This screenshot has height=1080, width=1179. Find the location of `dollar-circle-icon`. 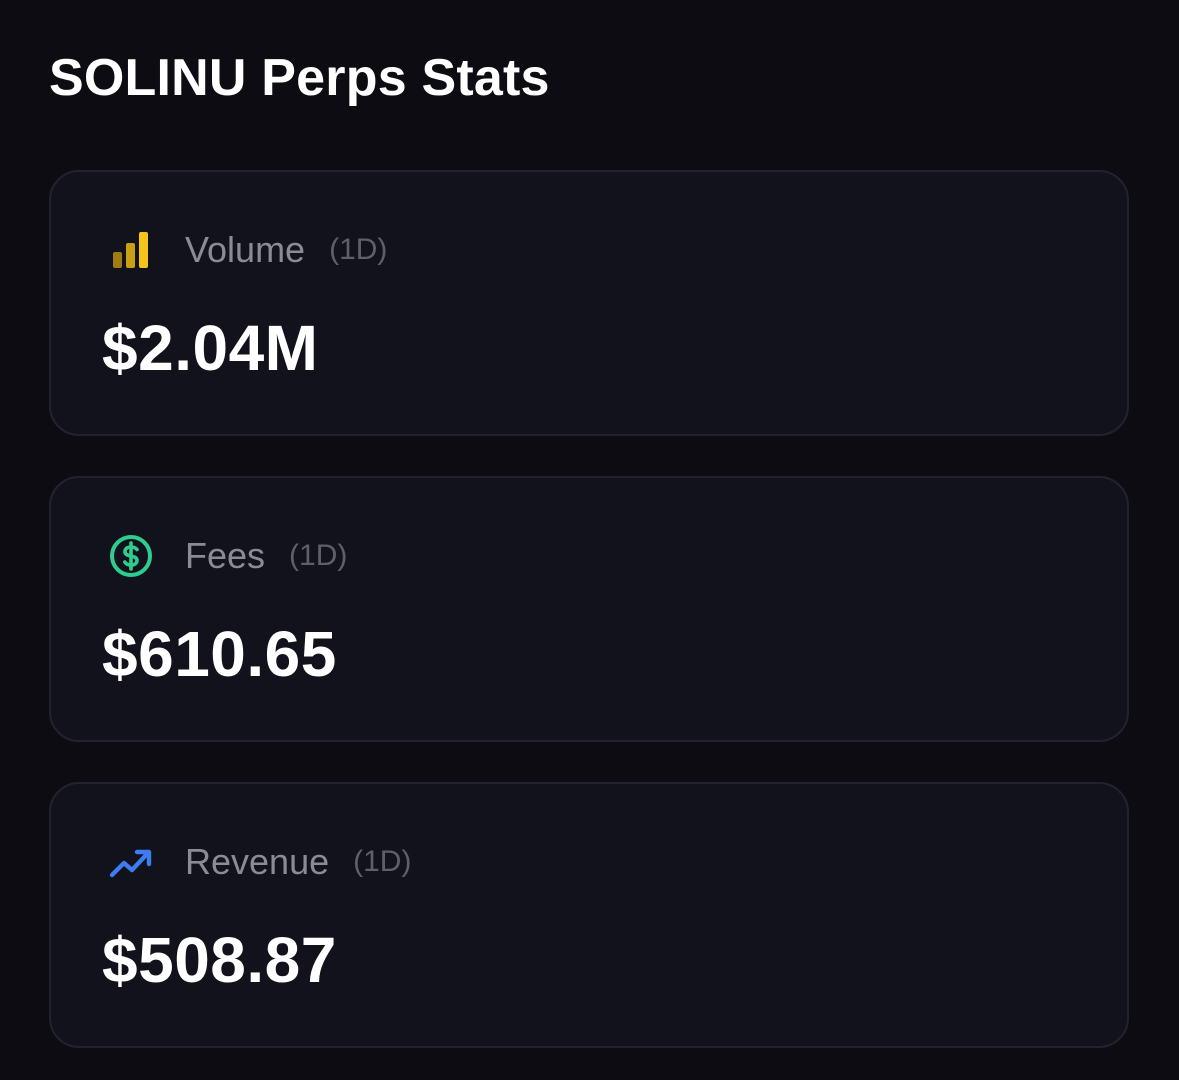

dollar-circle-icon is located at coordinates (131, 556).